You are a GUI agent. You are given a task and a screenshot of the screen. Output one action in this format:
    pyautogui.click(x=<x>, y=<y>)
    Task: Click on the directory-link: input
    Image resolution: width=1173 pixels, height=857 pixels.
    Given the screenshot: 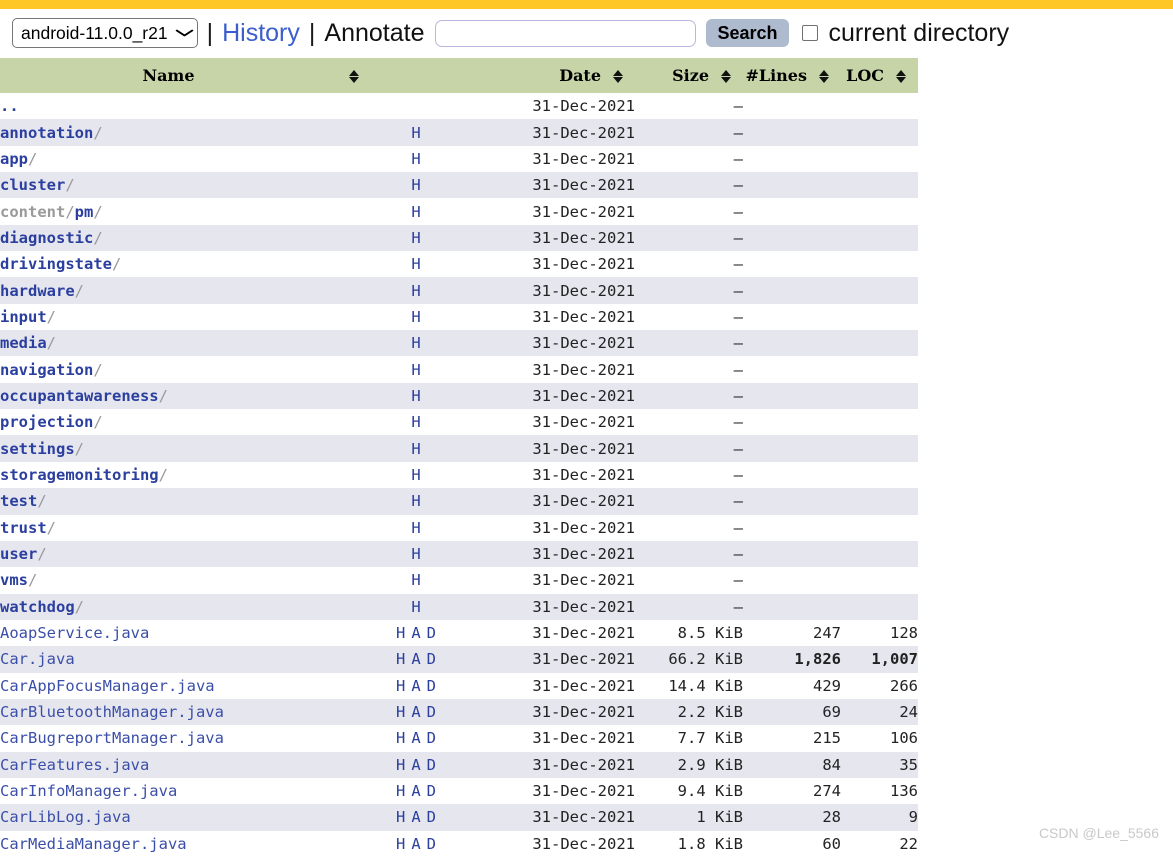 What is the action you would take?
    pyautogui.click(x=23, y=317)
    